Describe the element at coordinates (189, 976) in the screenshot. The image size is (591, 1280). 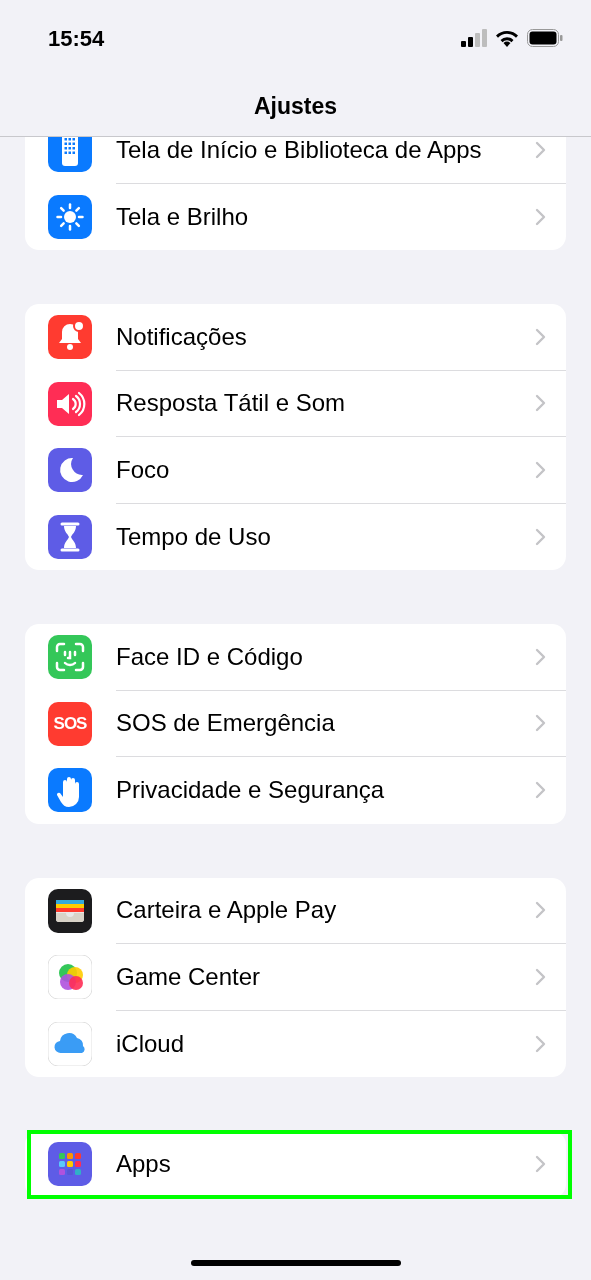
I see `row-label: Game Center` at that location.